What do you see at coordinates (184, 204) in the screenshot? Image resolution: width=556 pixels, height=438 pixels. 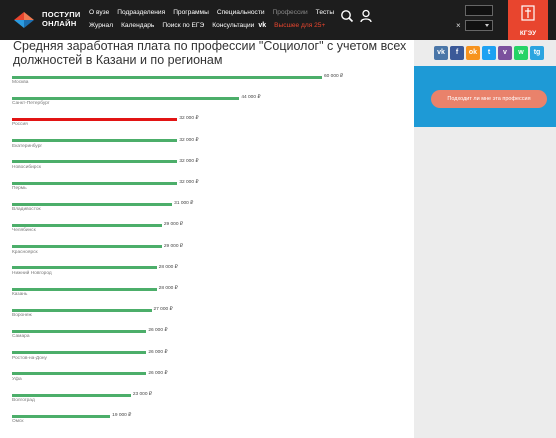 I see `bar-value-label: 31 000 ₽` at bounding box center [184, 204].